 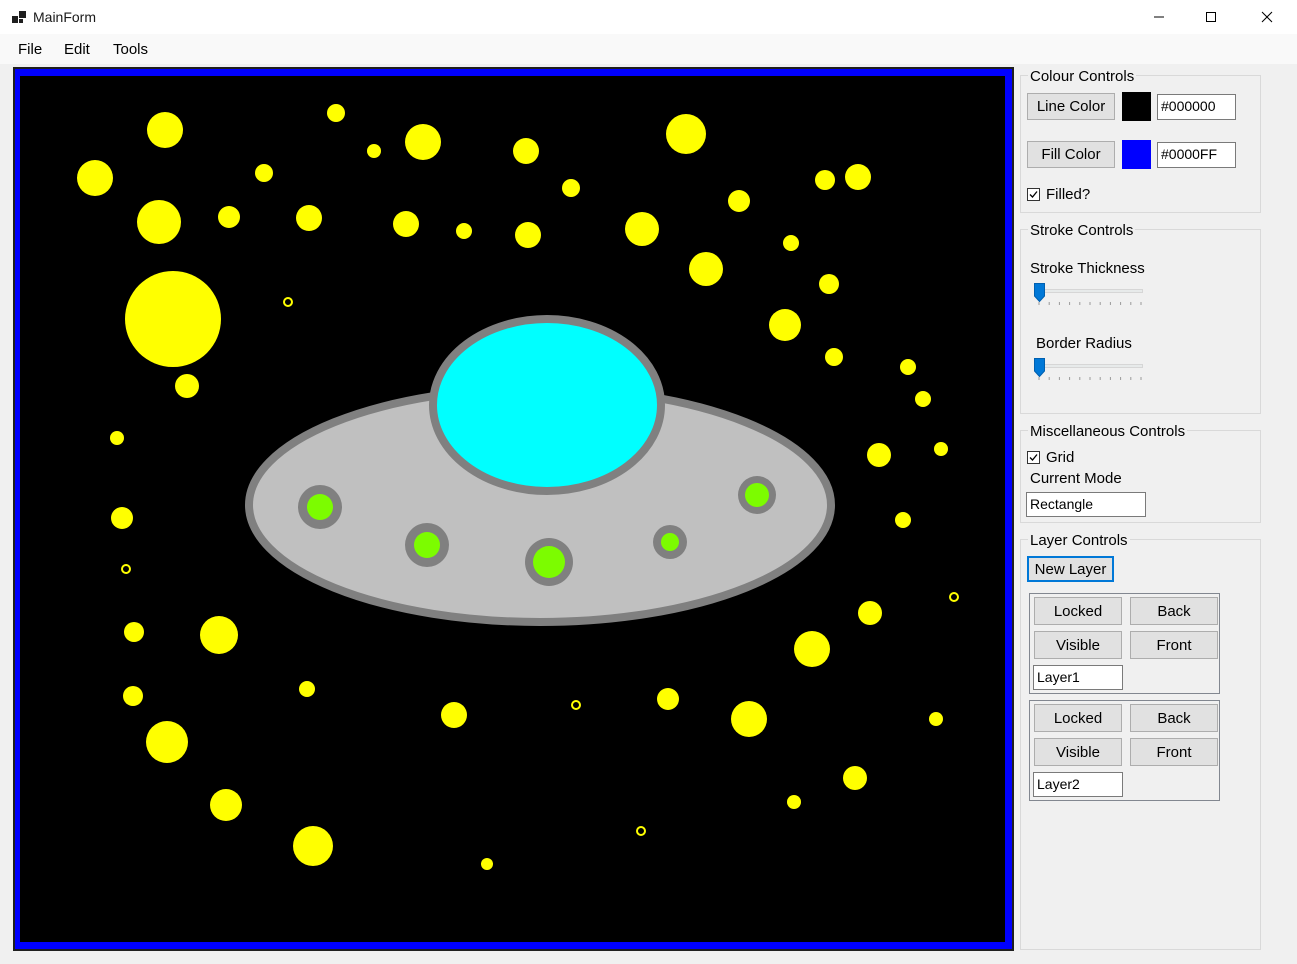 What do you see at coordinates (1071, 154) in the screenshot?
I see `fill-color-button: Fill Color` at bounding box center [1071, 154].